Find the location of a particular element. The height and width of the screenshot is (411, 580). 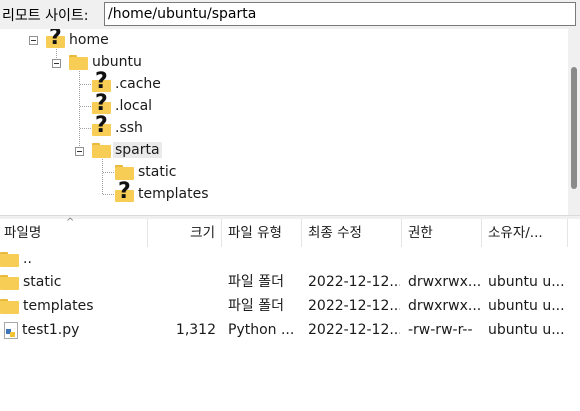

tree-node-home: ? home is located at coordinates (77, 39).